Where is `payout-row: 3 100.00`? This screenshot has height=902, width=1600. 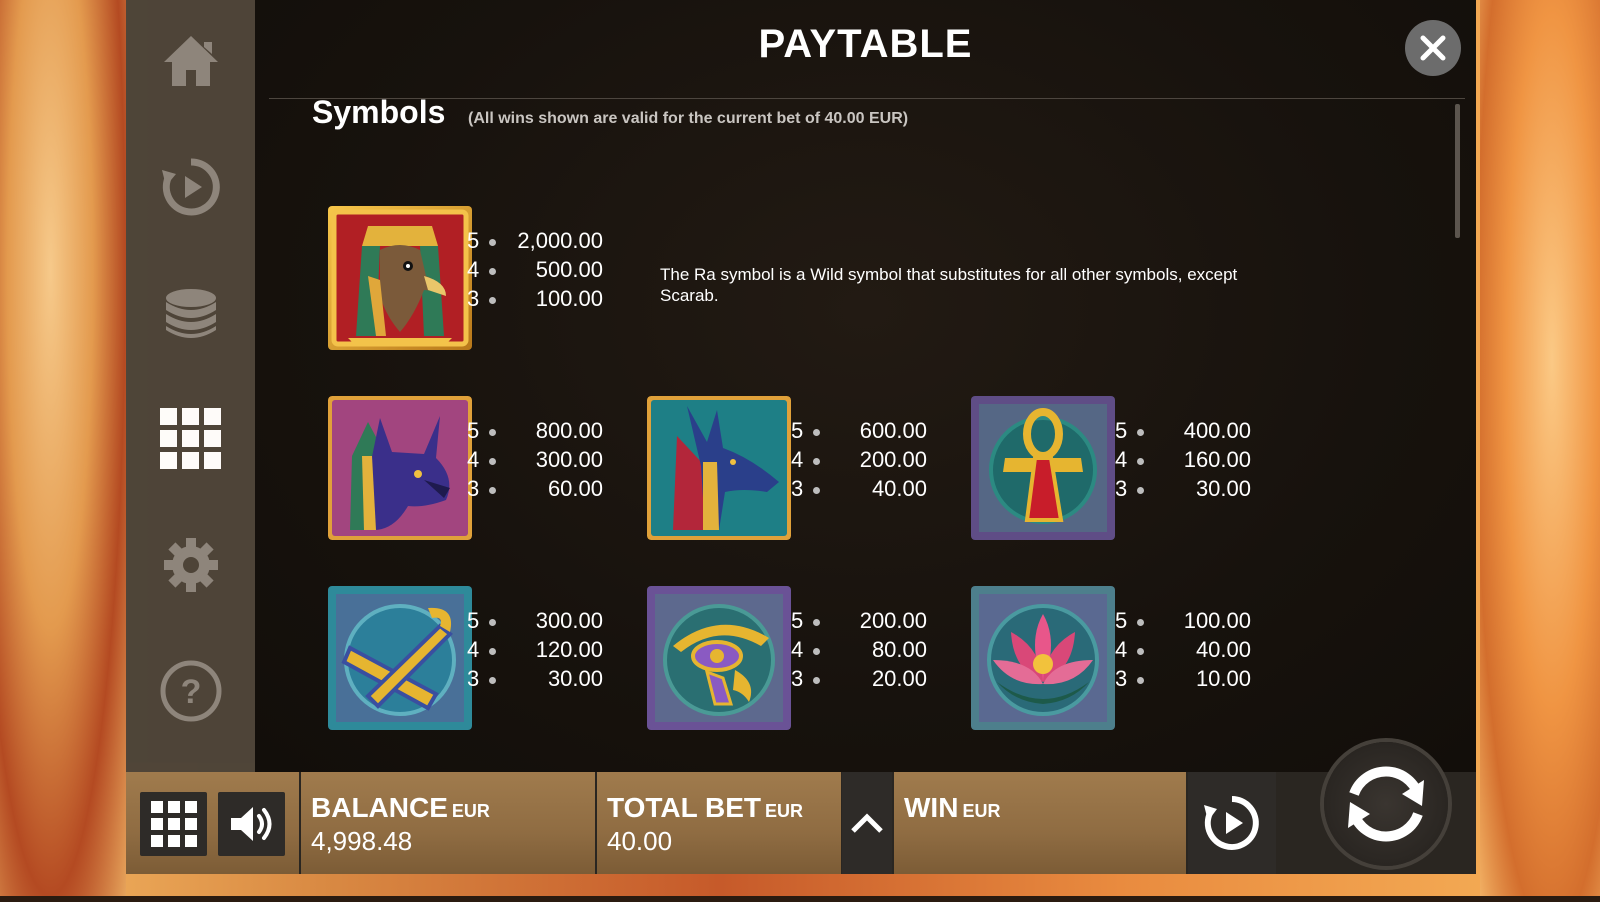
payout-row: 3 100.00 is located at coordinates (535, 298).